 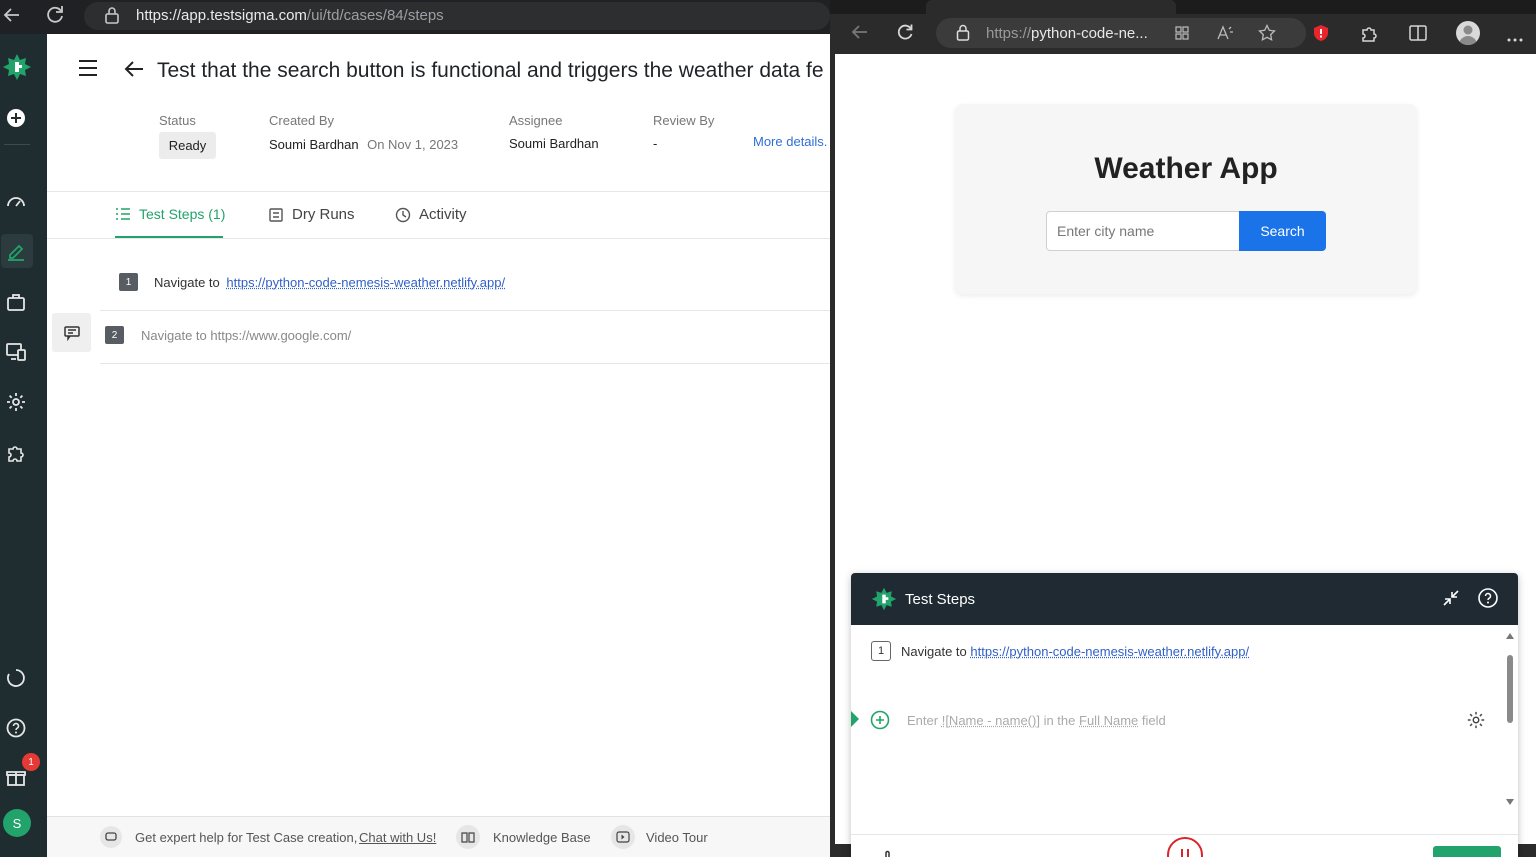 I want to click on profile-avatar-icon, so click(x=1468, y=33).